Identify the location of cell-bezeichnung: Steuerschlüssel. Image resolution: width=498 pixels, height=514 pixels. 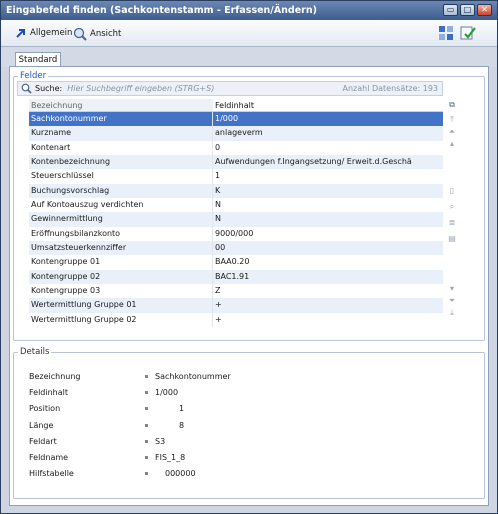
(121, 176).